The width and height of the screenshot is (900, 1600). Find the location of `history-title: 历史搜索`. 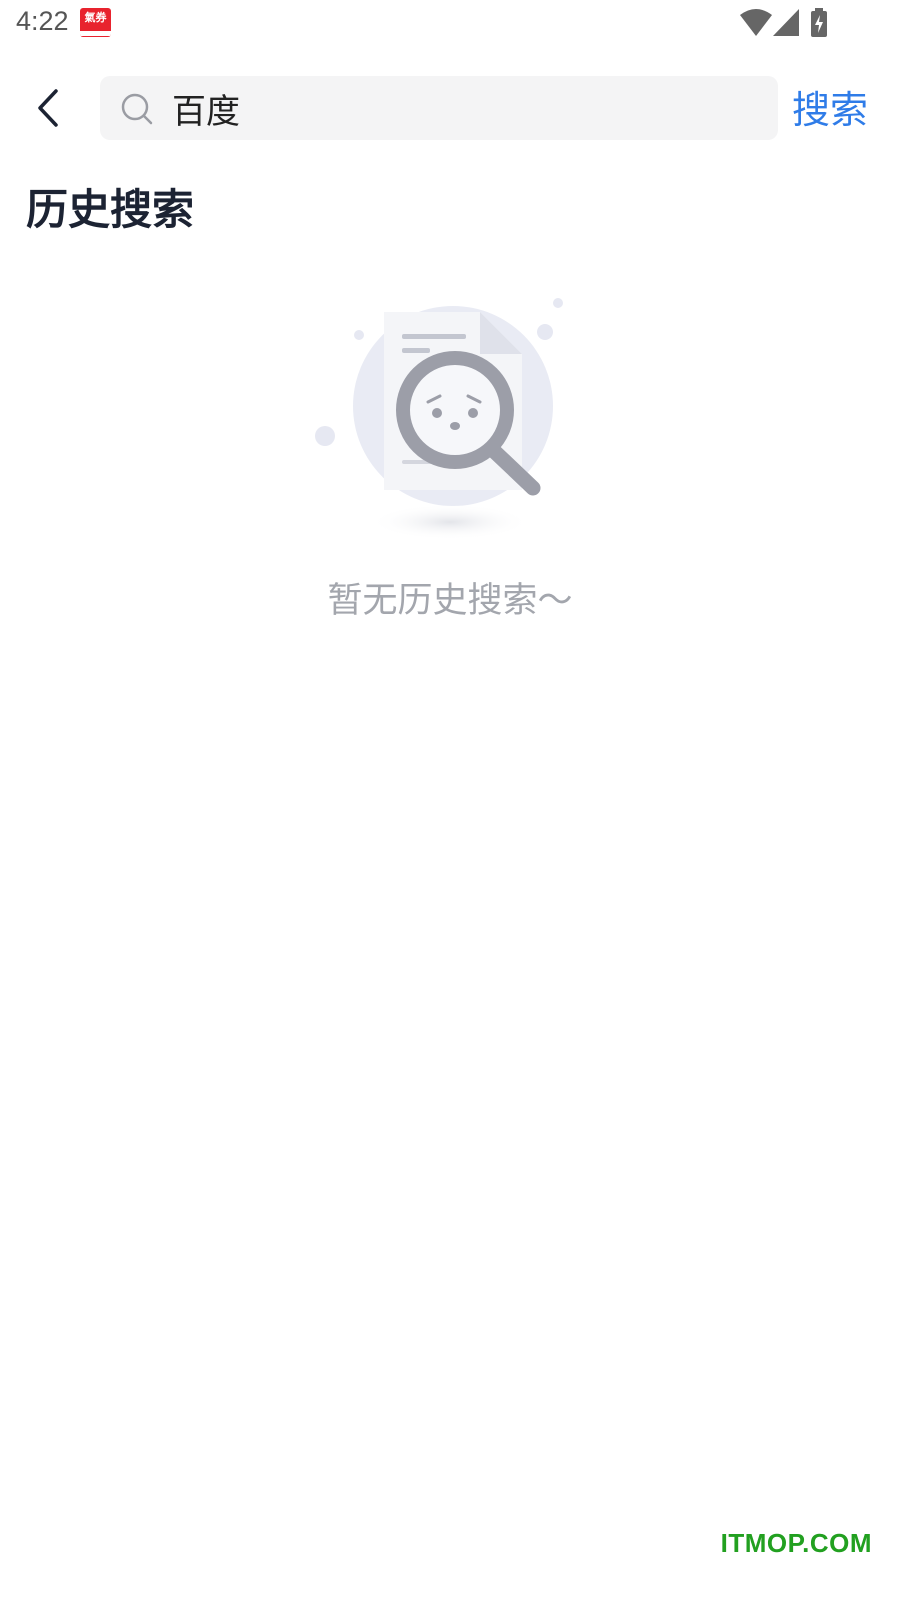

history-title: 历史搜索 is located at coordinates (110, 209).